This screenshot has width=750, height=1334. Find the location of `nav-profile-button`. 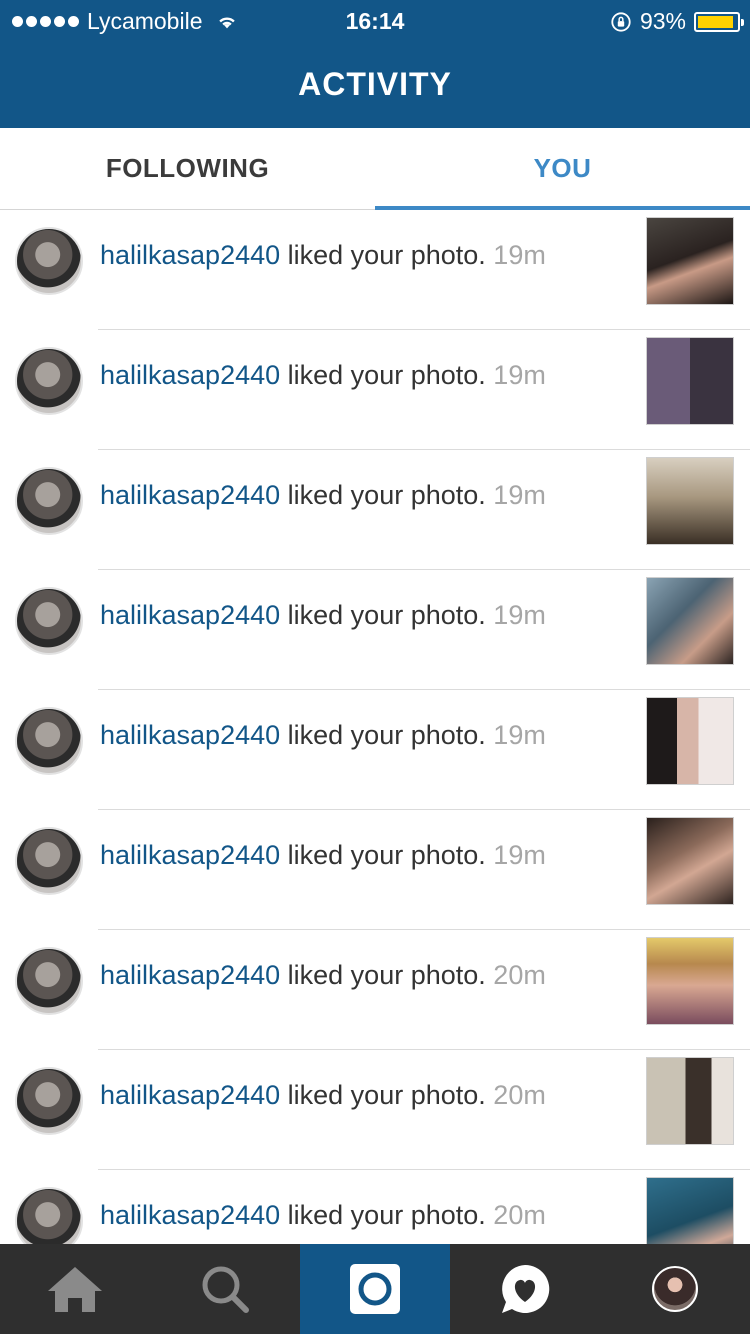

nav-profile-button is located at coordinates (675, 1289).